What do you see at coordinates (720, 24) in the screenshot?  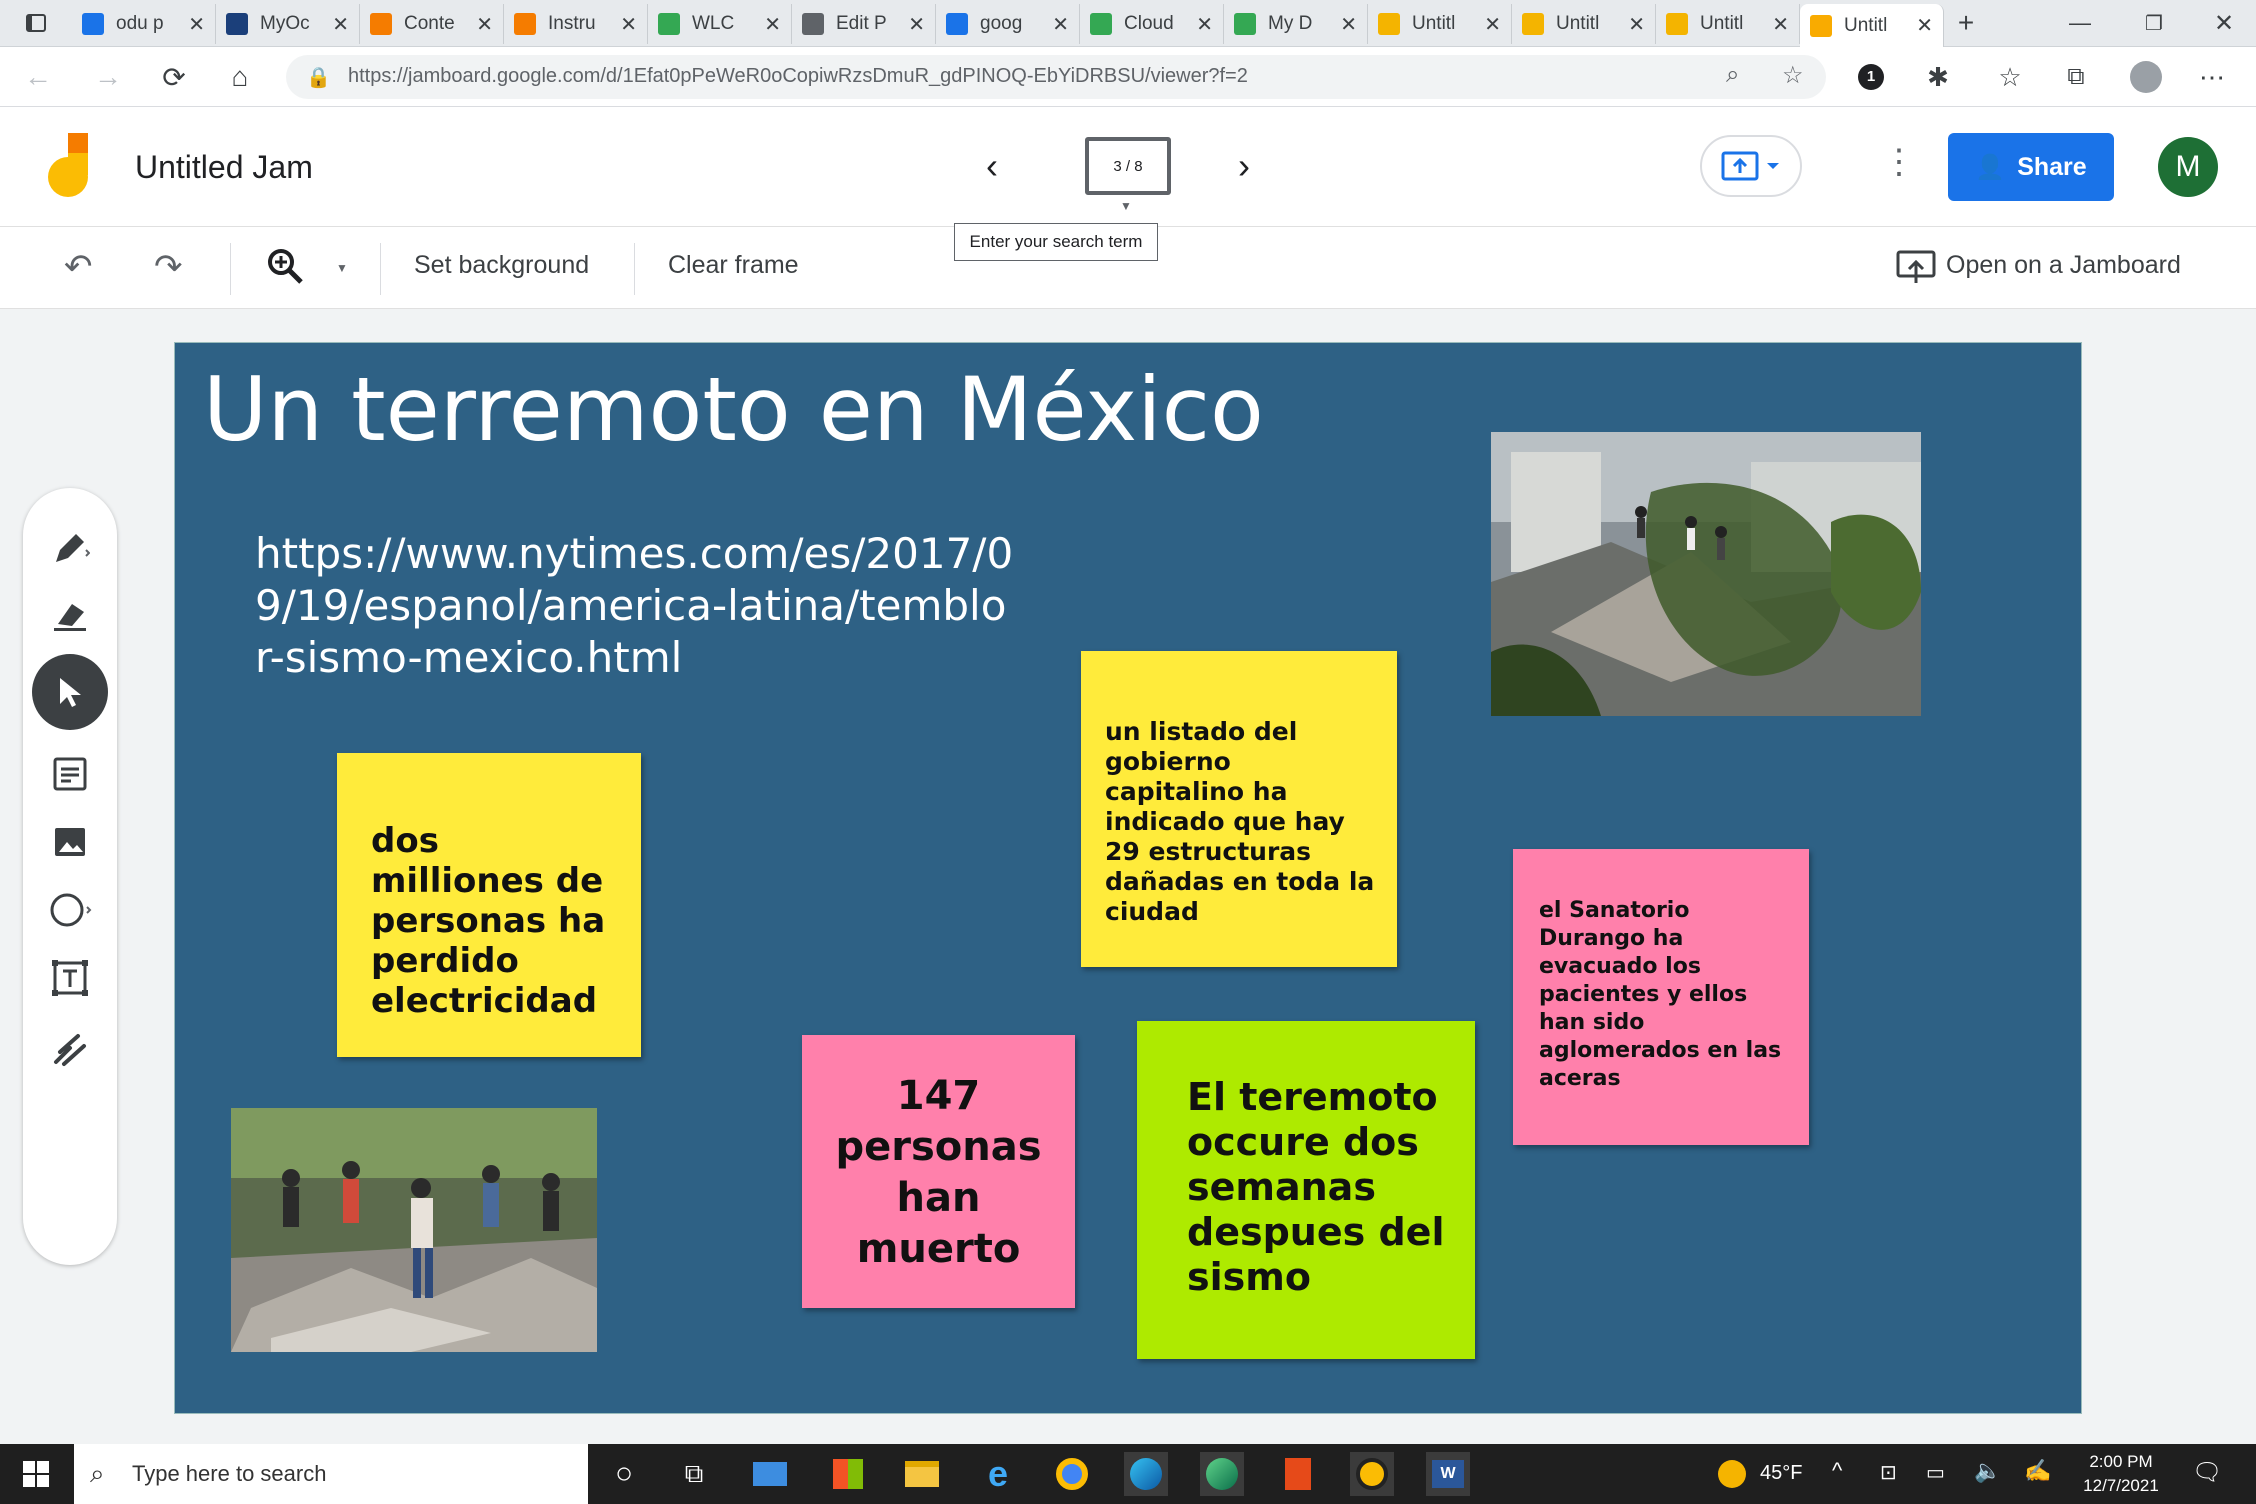 I see `browser-tab: WLC ✕` at bounding box center [720, 24].